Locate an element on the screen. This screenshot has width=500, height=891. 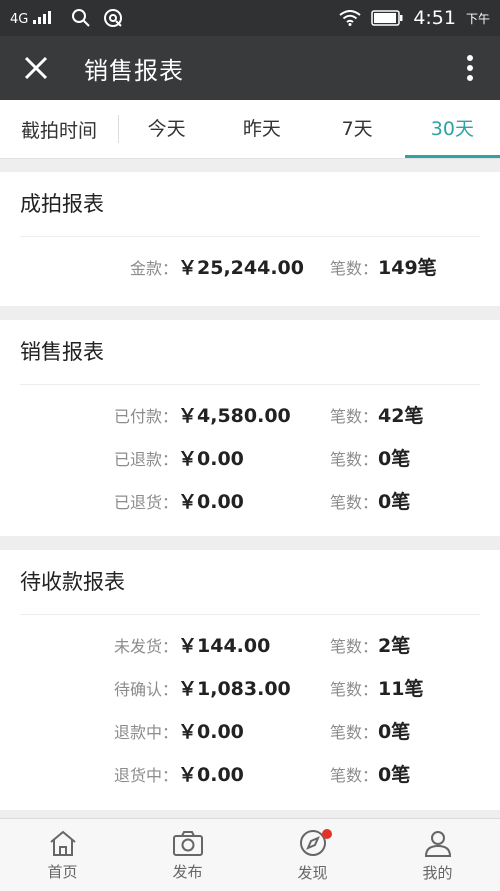
row-label: 金款： is located at coordinates (153, 268).